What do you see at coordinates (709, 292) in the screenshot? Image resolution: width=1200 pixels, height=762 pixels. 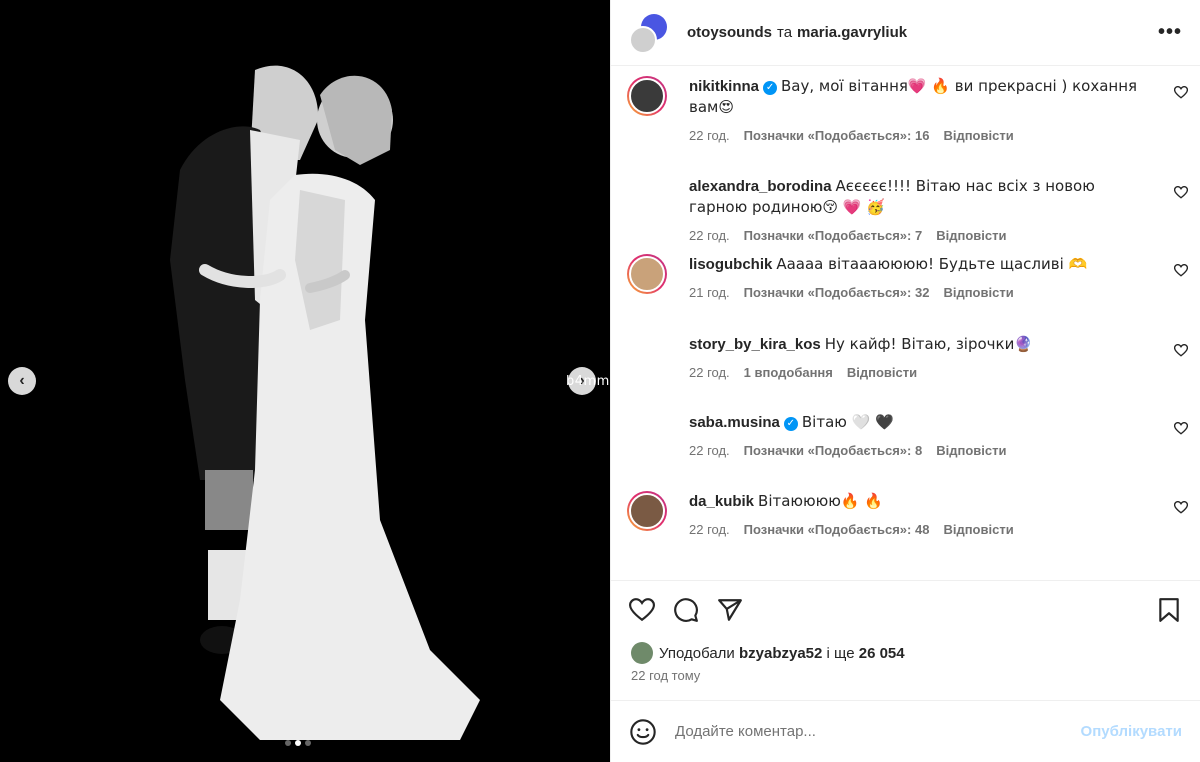 I see `comment-time: 21 год.` at bounding box center [709, 292].